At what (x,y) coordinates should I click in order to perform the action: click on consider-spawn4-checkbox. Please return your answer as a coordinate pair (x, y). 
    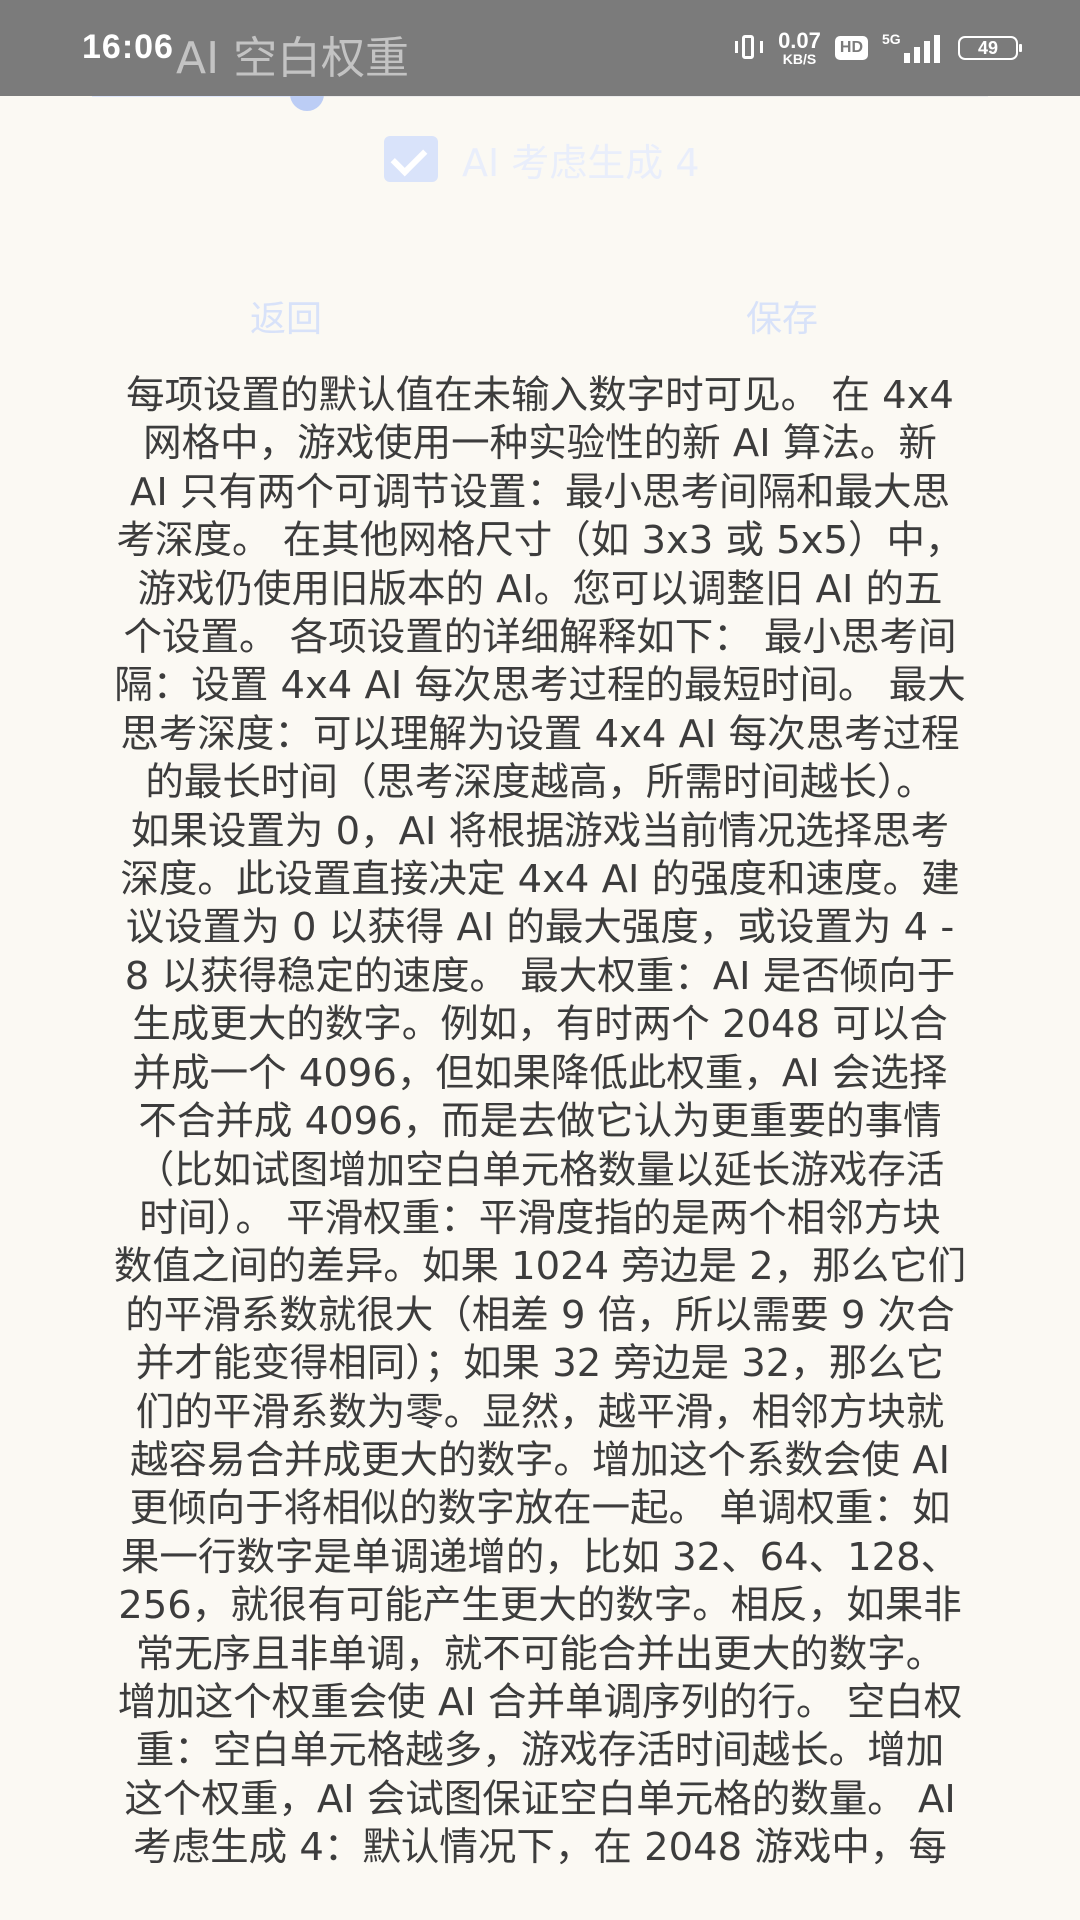
    Looking at the image, I should click on (411, 159).